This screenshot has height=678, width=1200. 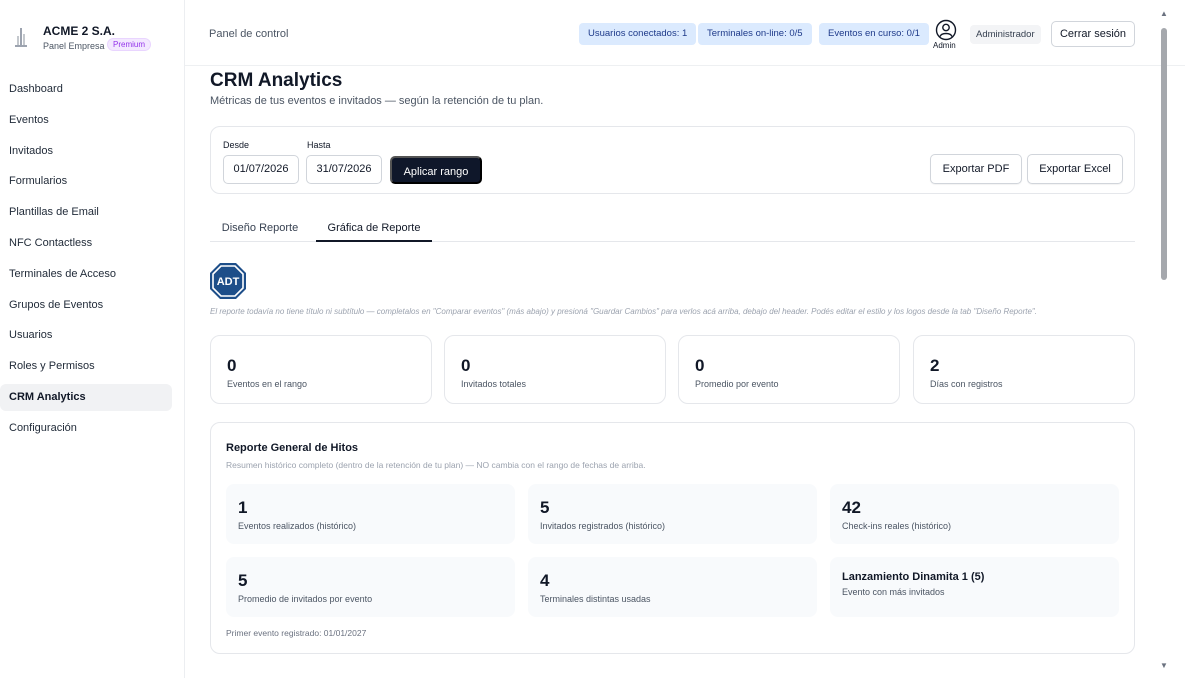 What do you see at coordinates (86, 212) in the screenshot?
I see `sidebar-item-plantillas-email: Plantillas de Email` at bounding box center [86, 212].